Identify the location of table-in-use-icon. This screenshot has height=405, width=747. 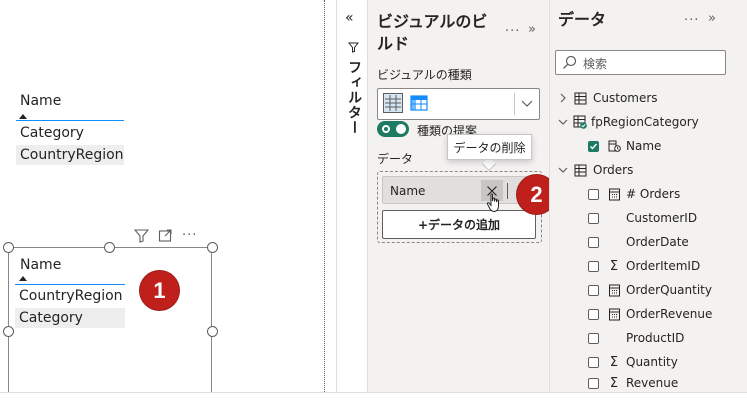
(580, 122).